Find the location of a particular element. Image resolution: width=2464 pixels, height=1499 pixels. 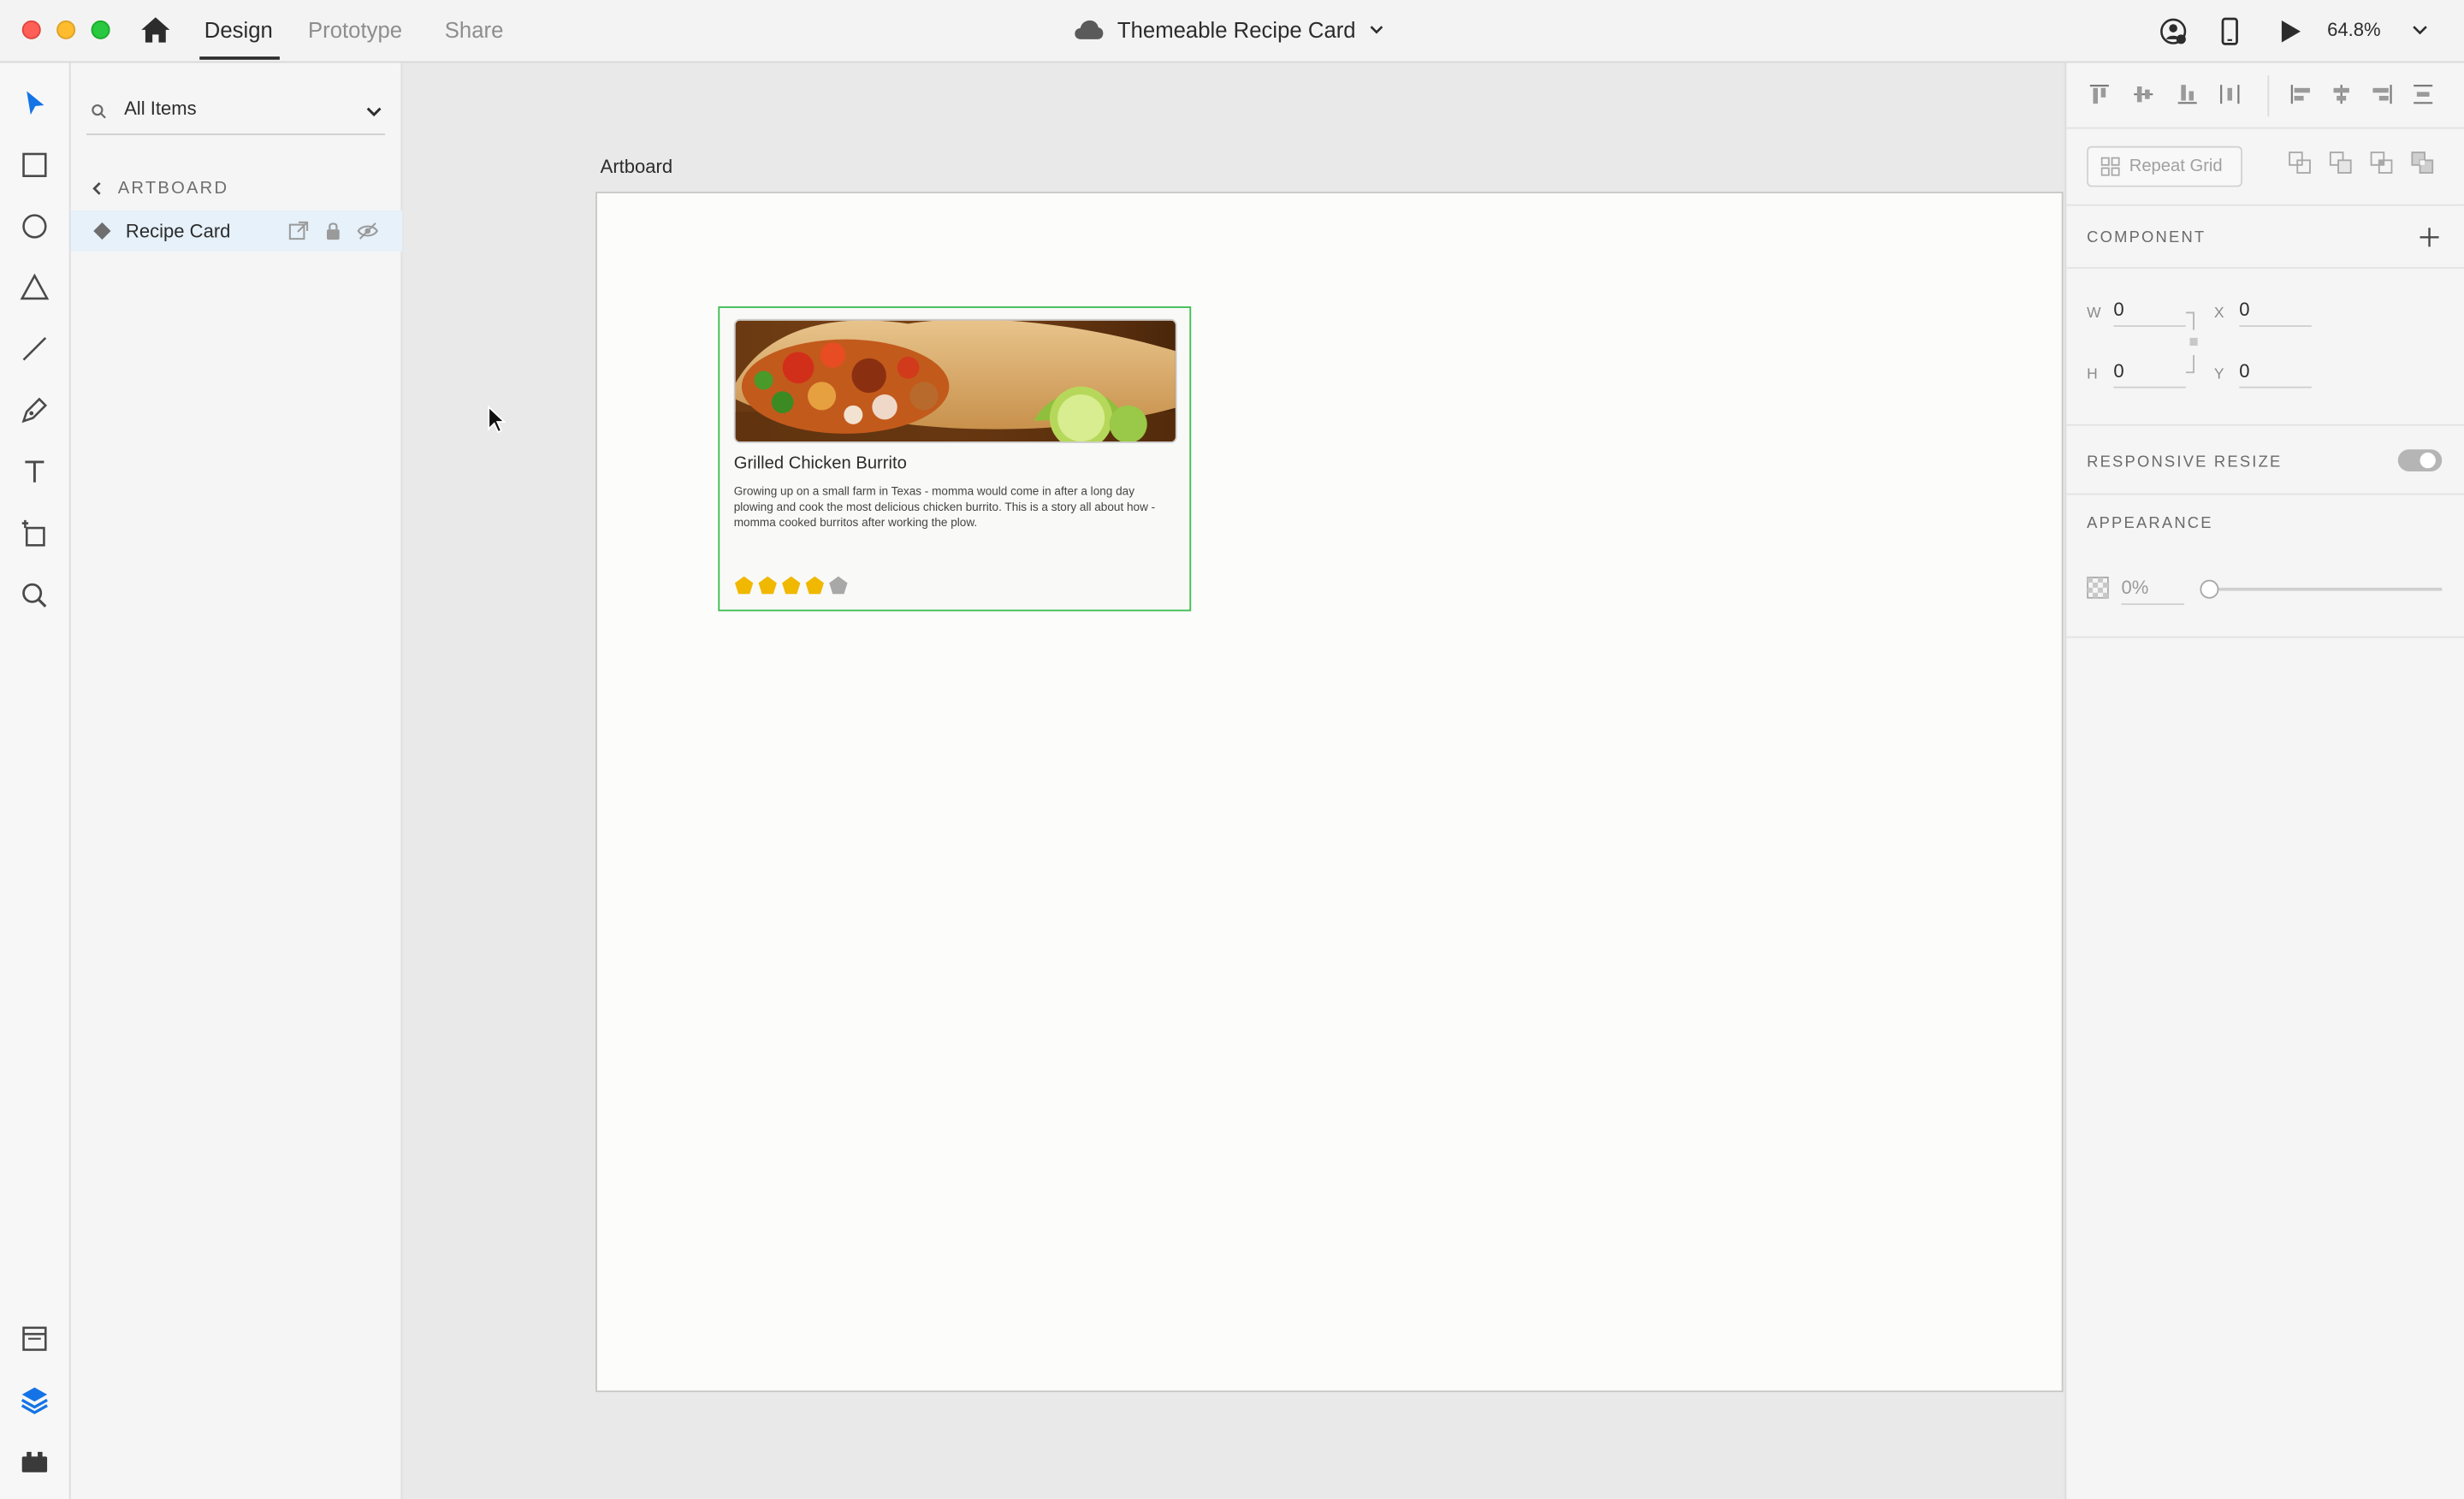

rating-star-empty-icon is located at coordinates (838, 585).